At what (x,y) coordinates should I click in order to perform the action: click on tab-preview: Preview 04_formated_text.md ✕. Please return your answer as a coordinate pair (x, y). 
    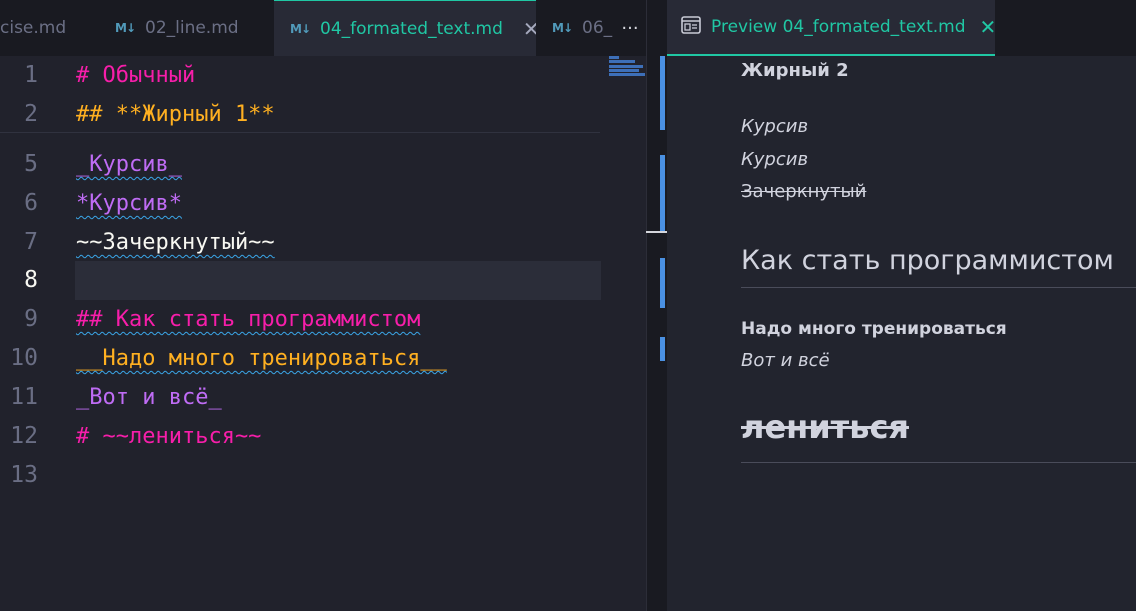
    Looking at the image, I should click on (831, 28).